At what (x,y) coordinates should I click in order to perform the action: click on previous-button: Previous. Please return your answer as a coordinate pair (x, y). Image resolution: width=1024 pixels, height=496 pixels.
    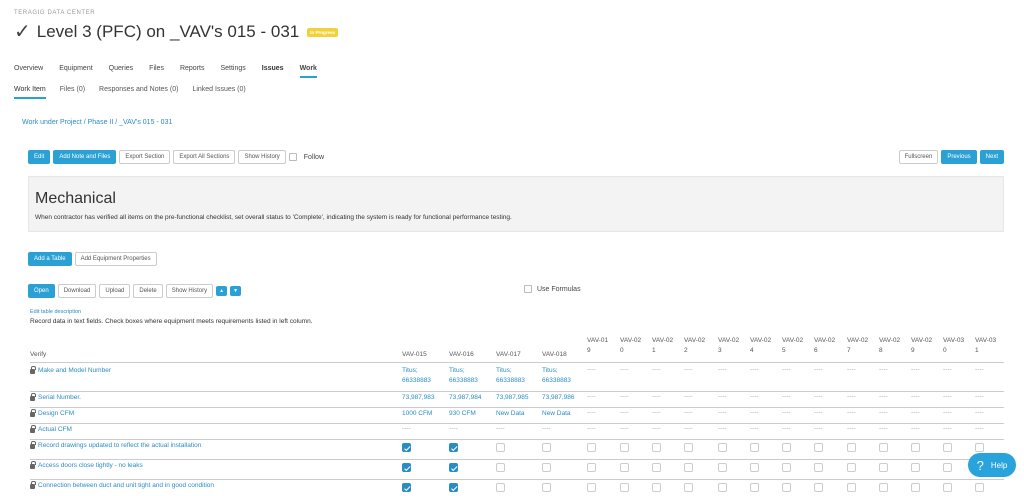
    Looking at the image, I should click on (959, 157).